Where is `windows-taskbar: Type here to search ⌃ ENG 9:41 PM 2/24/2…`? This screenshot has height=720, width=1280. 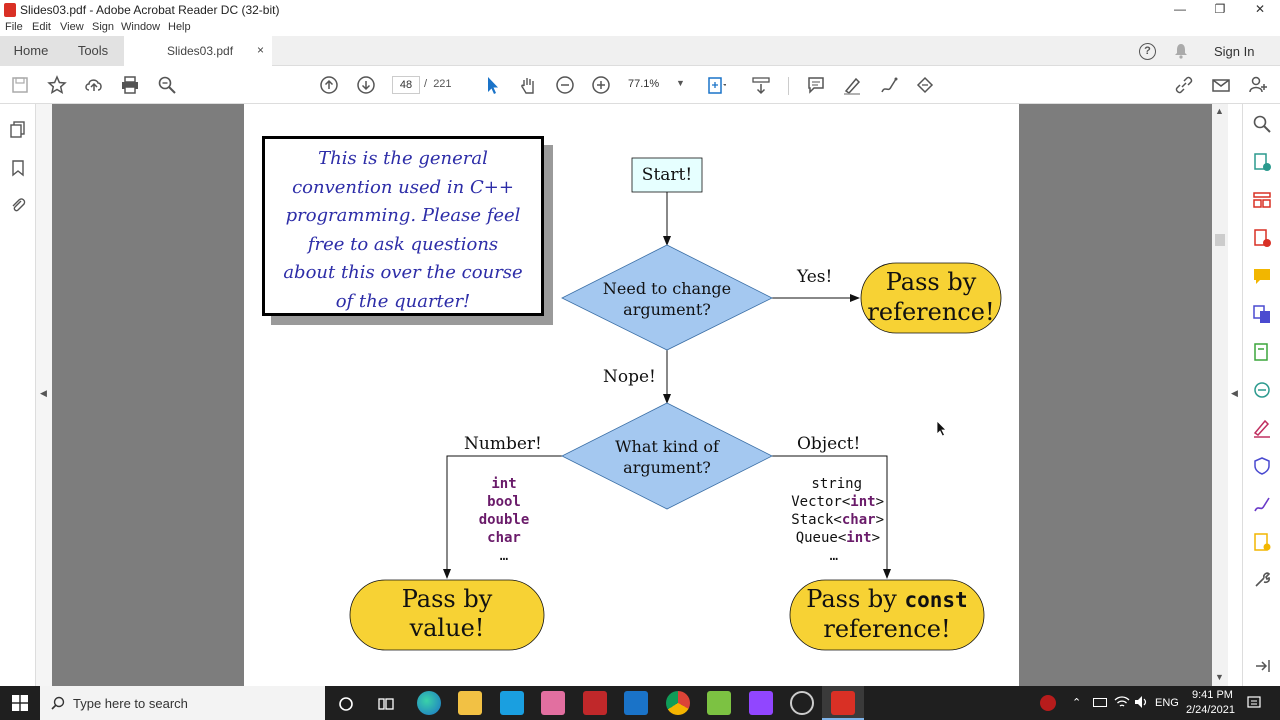 windows-taskbar: Type here to search ⌃ ENG 9:41 PM 2/24/2… is located at coordinates (640, 703).